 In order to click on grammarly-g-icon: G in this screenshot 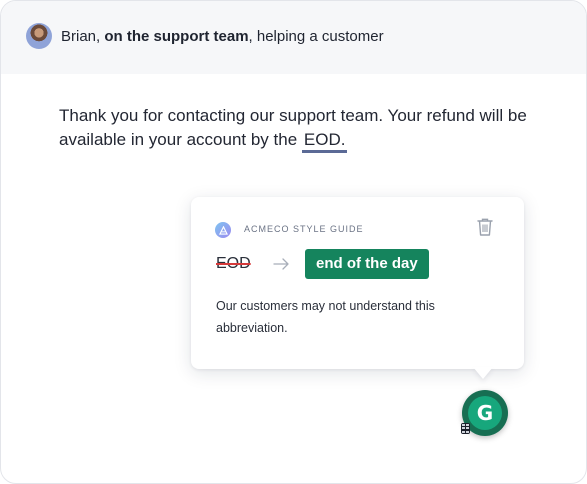, I will do `click(485, 413)`.